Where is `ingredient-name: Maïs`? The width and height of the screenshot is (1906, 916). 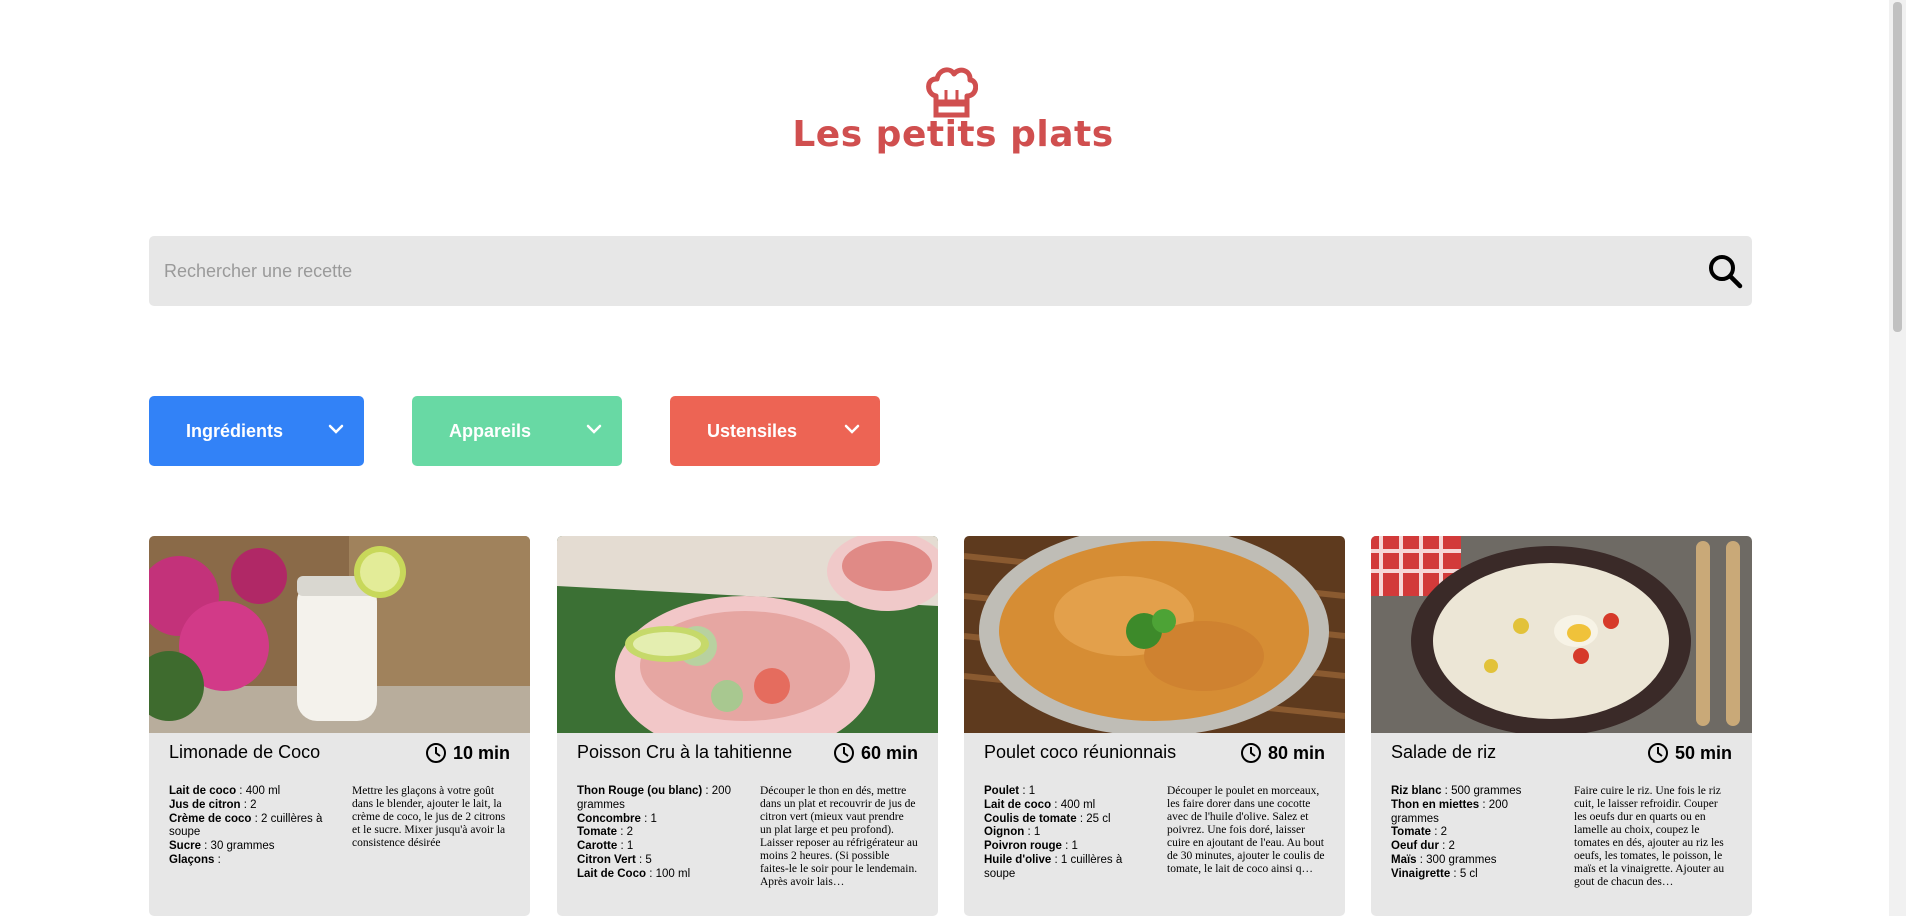 ingredient-name: Maïs is located at coordinates (1404, 859).